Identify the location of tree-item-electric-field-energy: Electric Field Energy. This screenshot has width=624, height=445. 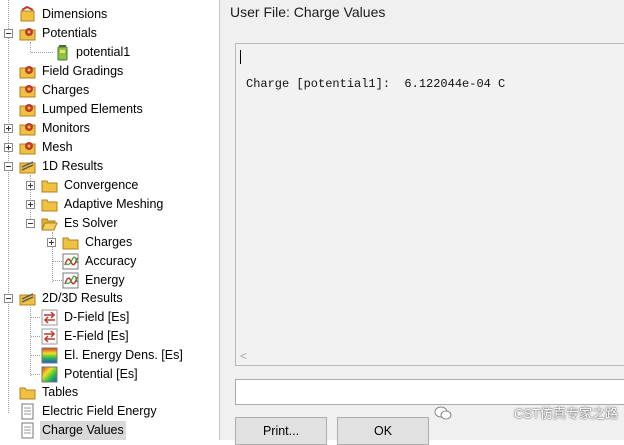
(109, 411).